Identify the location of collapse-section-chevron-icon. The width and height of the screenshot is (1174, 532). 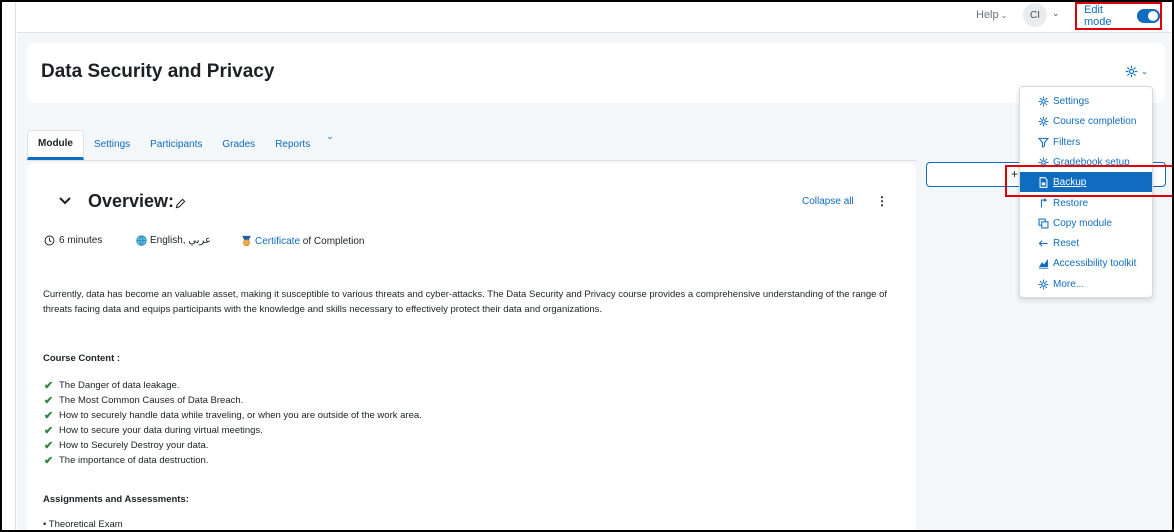
(65, 201).